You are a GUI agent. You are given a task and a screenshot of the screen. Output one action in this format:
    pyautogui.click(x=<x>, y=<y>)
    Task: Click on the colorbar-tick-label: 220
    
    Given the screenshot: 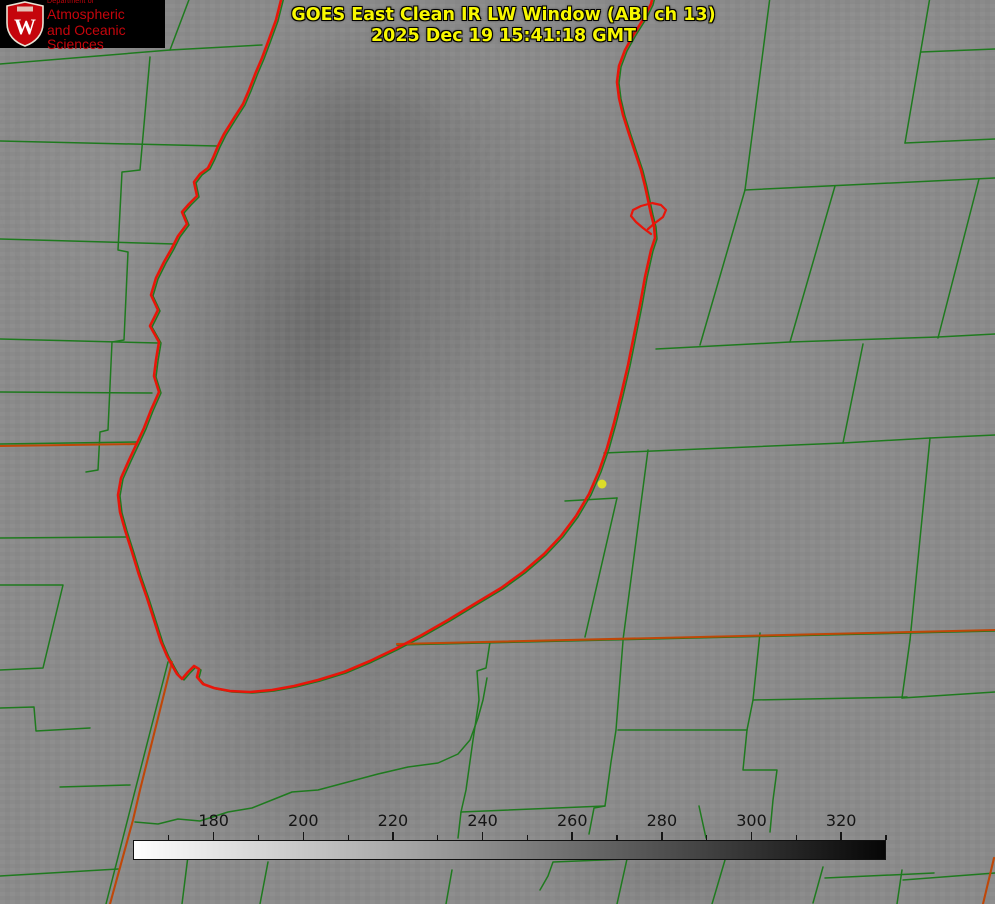 What is the action you would take?
    pyautogui.click(x=393, y=820)
    